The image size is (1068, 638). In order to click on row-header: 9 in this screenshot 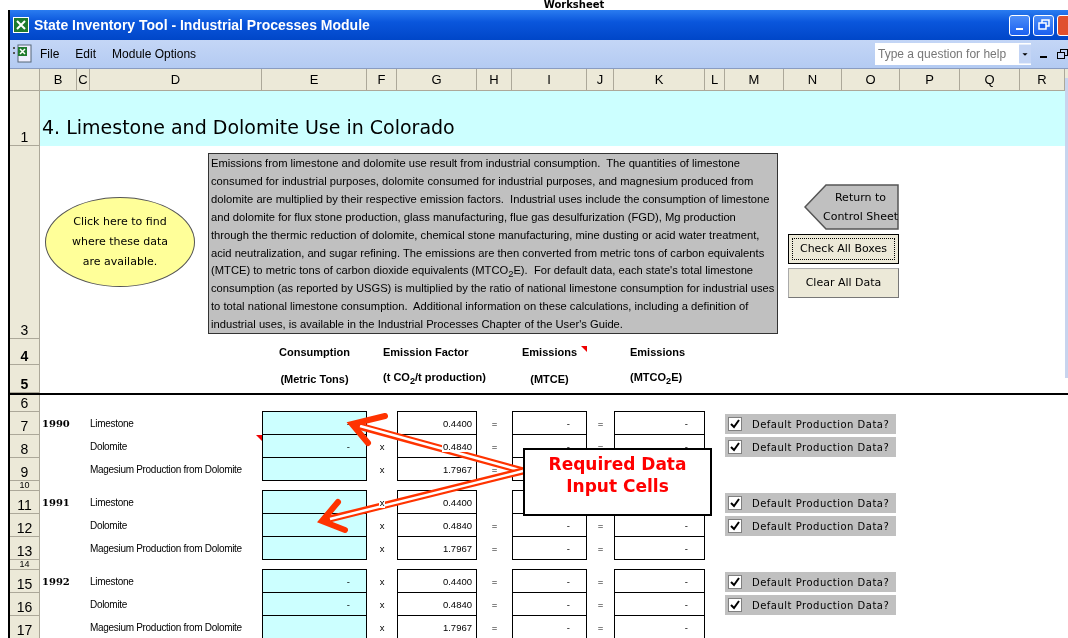, I will do `click(25, 469)`.